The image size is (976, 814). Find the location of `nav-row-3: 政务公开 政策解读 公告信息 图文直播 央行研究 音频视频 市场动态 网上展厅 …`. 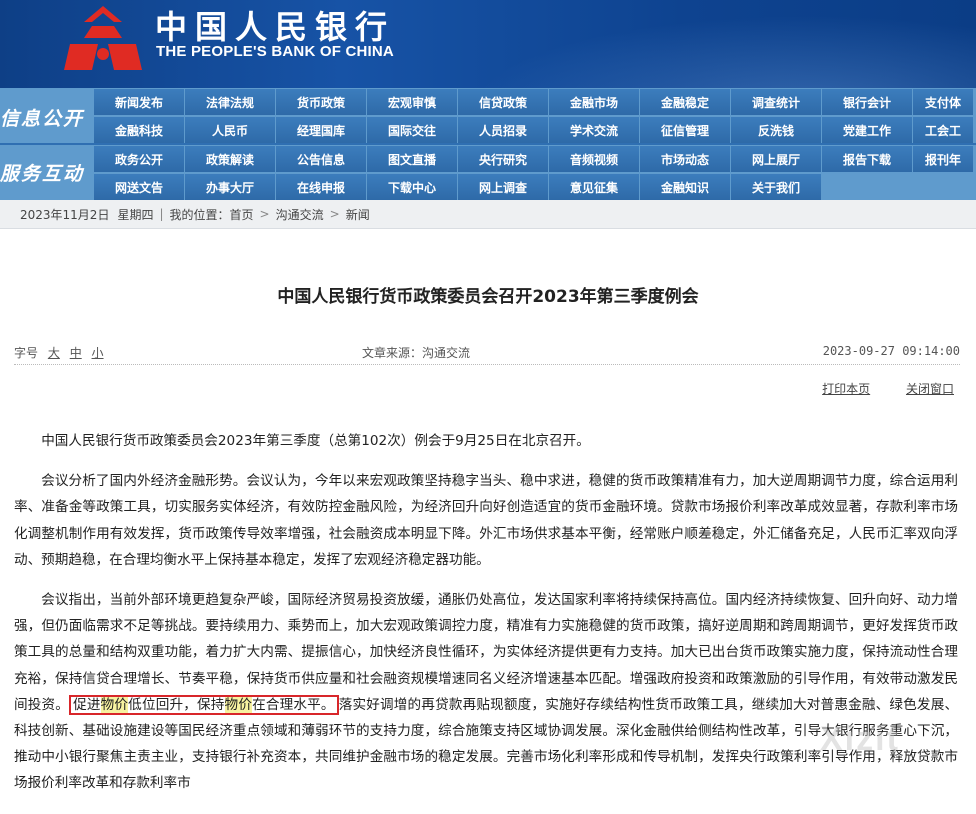

nav-row-3: 政务公开 政策解读 公告信息 图文直播 央行研究 音频视频 市场动态 网上展厅 … is located at coordinates (534, 159).